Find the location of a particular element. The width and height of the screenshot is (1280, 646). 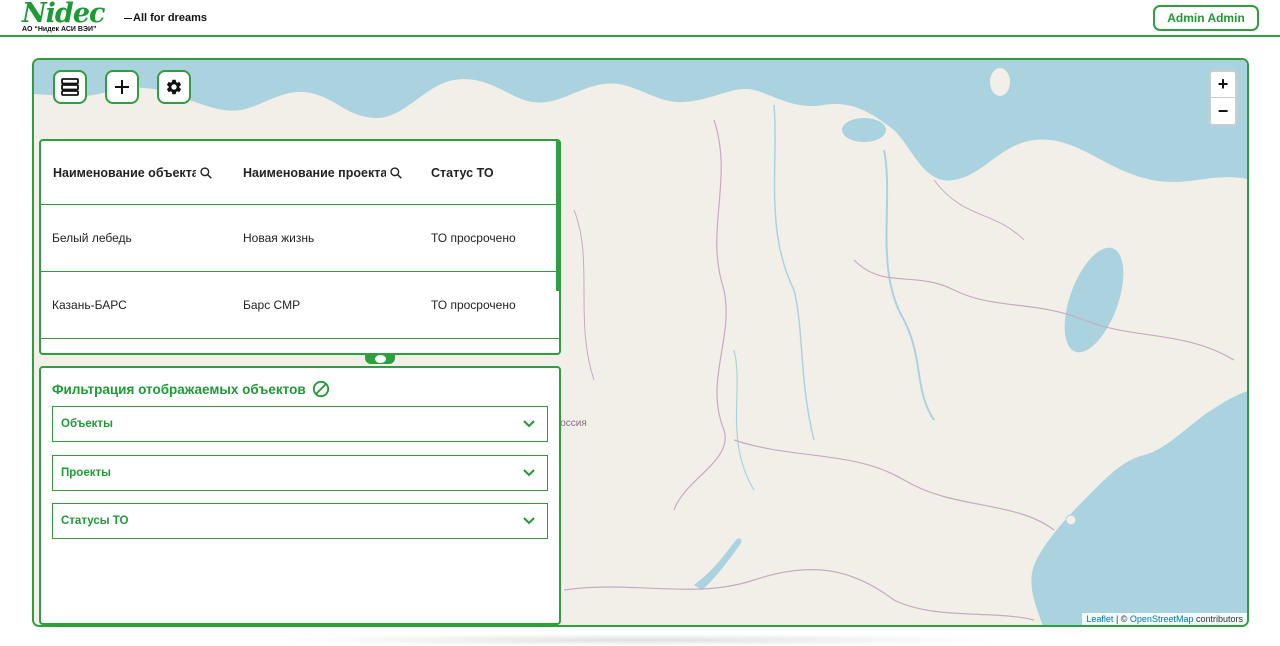

filter-objects-accordion: Объекты is located at coordinates (300, 424).